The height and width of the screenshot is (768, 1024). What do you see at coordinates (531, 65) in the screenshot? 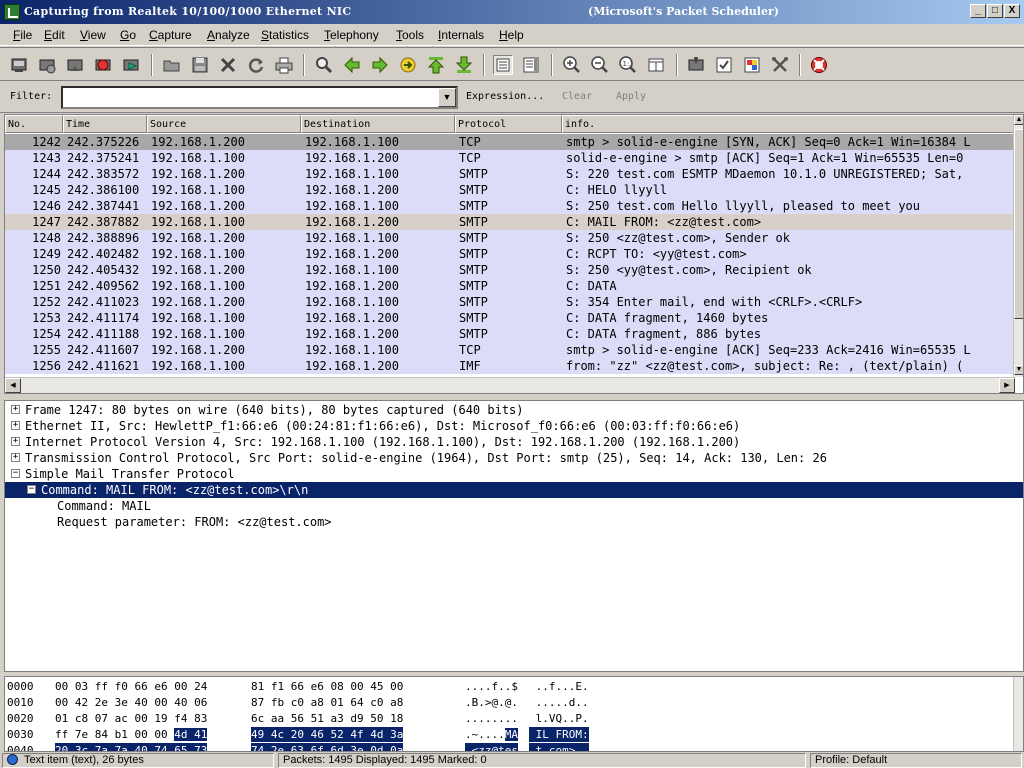
I see `auto-scroll-icon` at bounding box center [531, 65].